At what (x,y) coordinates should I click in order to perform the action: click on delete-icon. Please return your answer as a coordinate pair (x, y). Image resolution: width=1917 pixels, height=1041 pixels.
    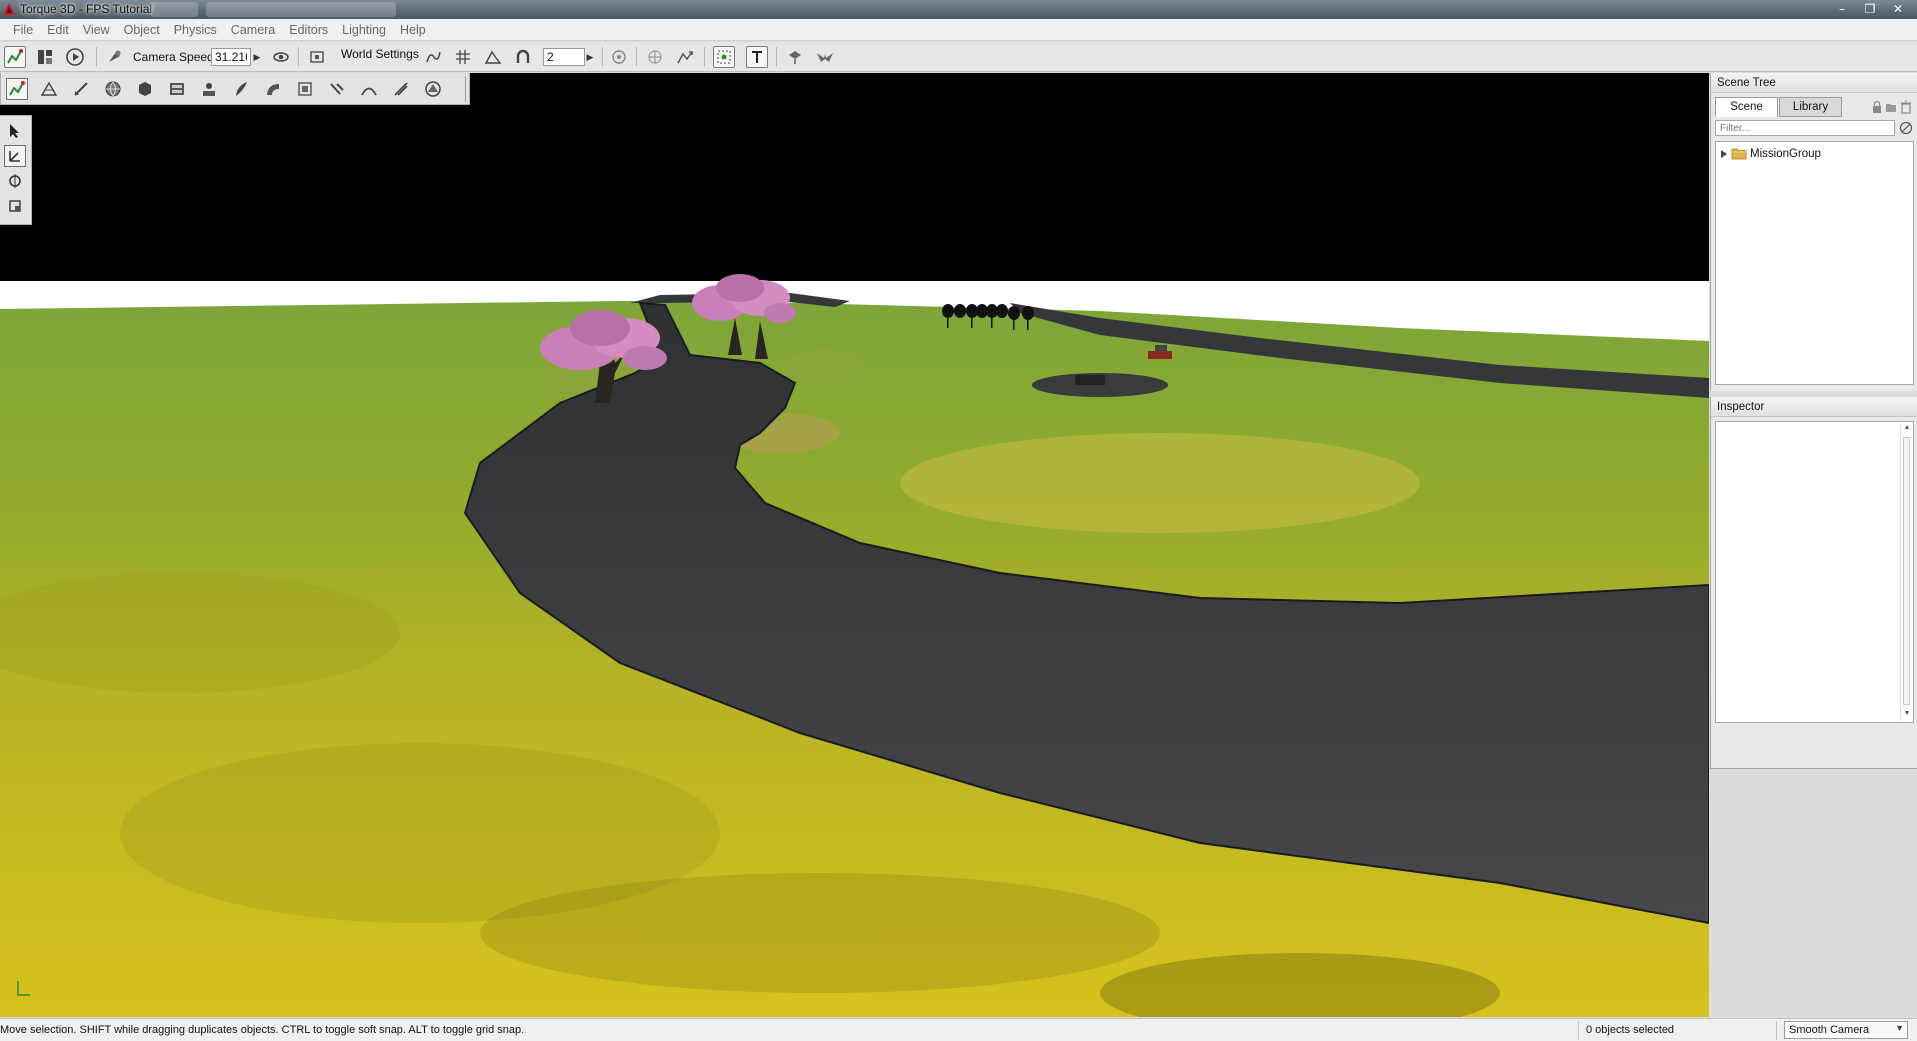
    Looking at the image, I should click on (1906, 107).